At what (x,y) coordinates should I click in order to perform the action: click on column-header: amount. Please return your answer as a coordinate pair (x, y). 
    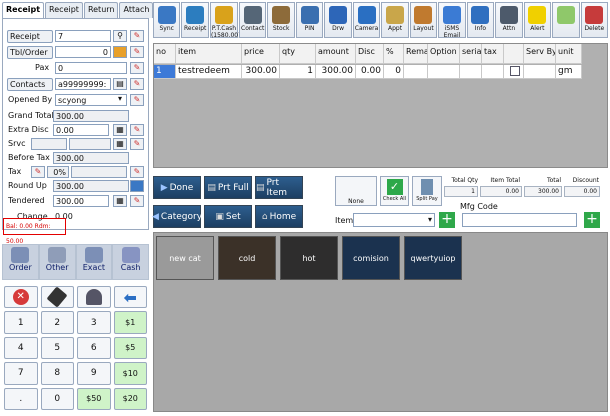
    Looking at the image, I should click on (336, 54).